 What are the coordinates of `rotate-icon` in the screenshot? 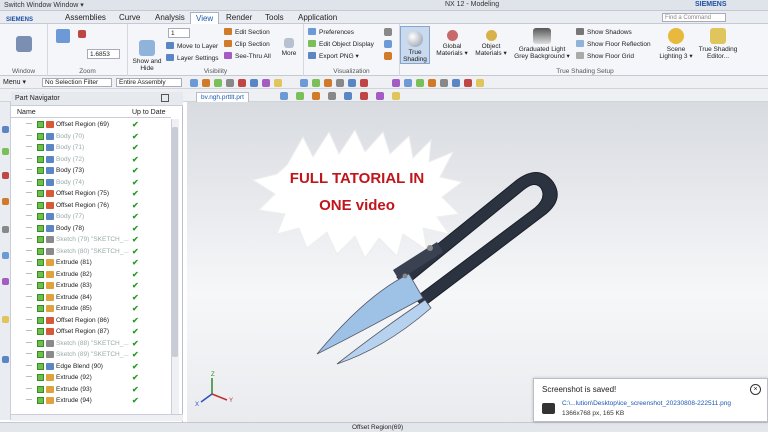 It's located at (304, 83).